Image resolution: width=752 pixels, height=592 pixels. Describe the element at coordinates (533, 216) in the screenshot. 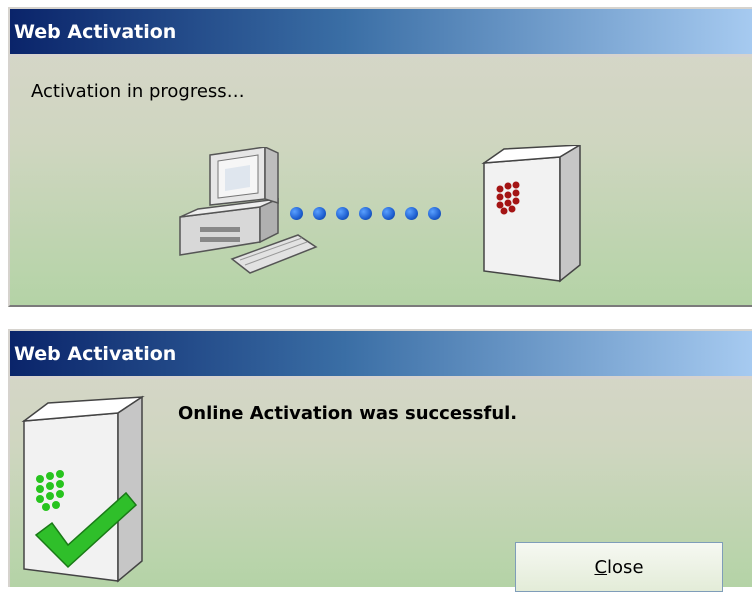

I see `server-icon` at that location.